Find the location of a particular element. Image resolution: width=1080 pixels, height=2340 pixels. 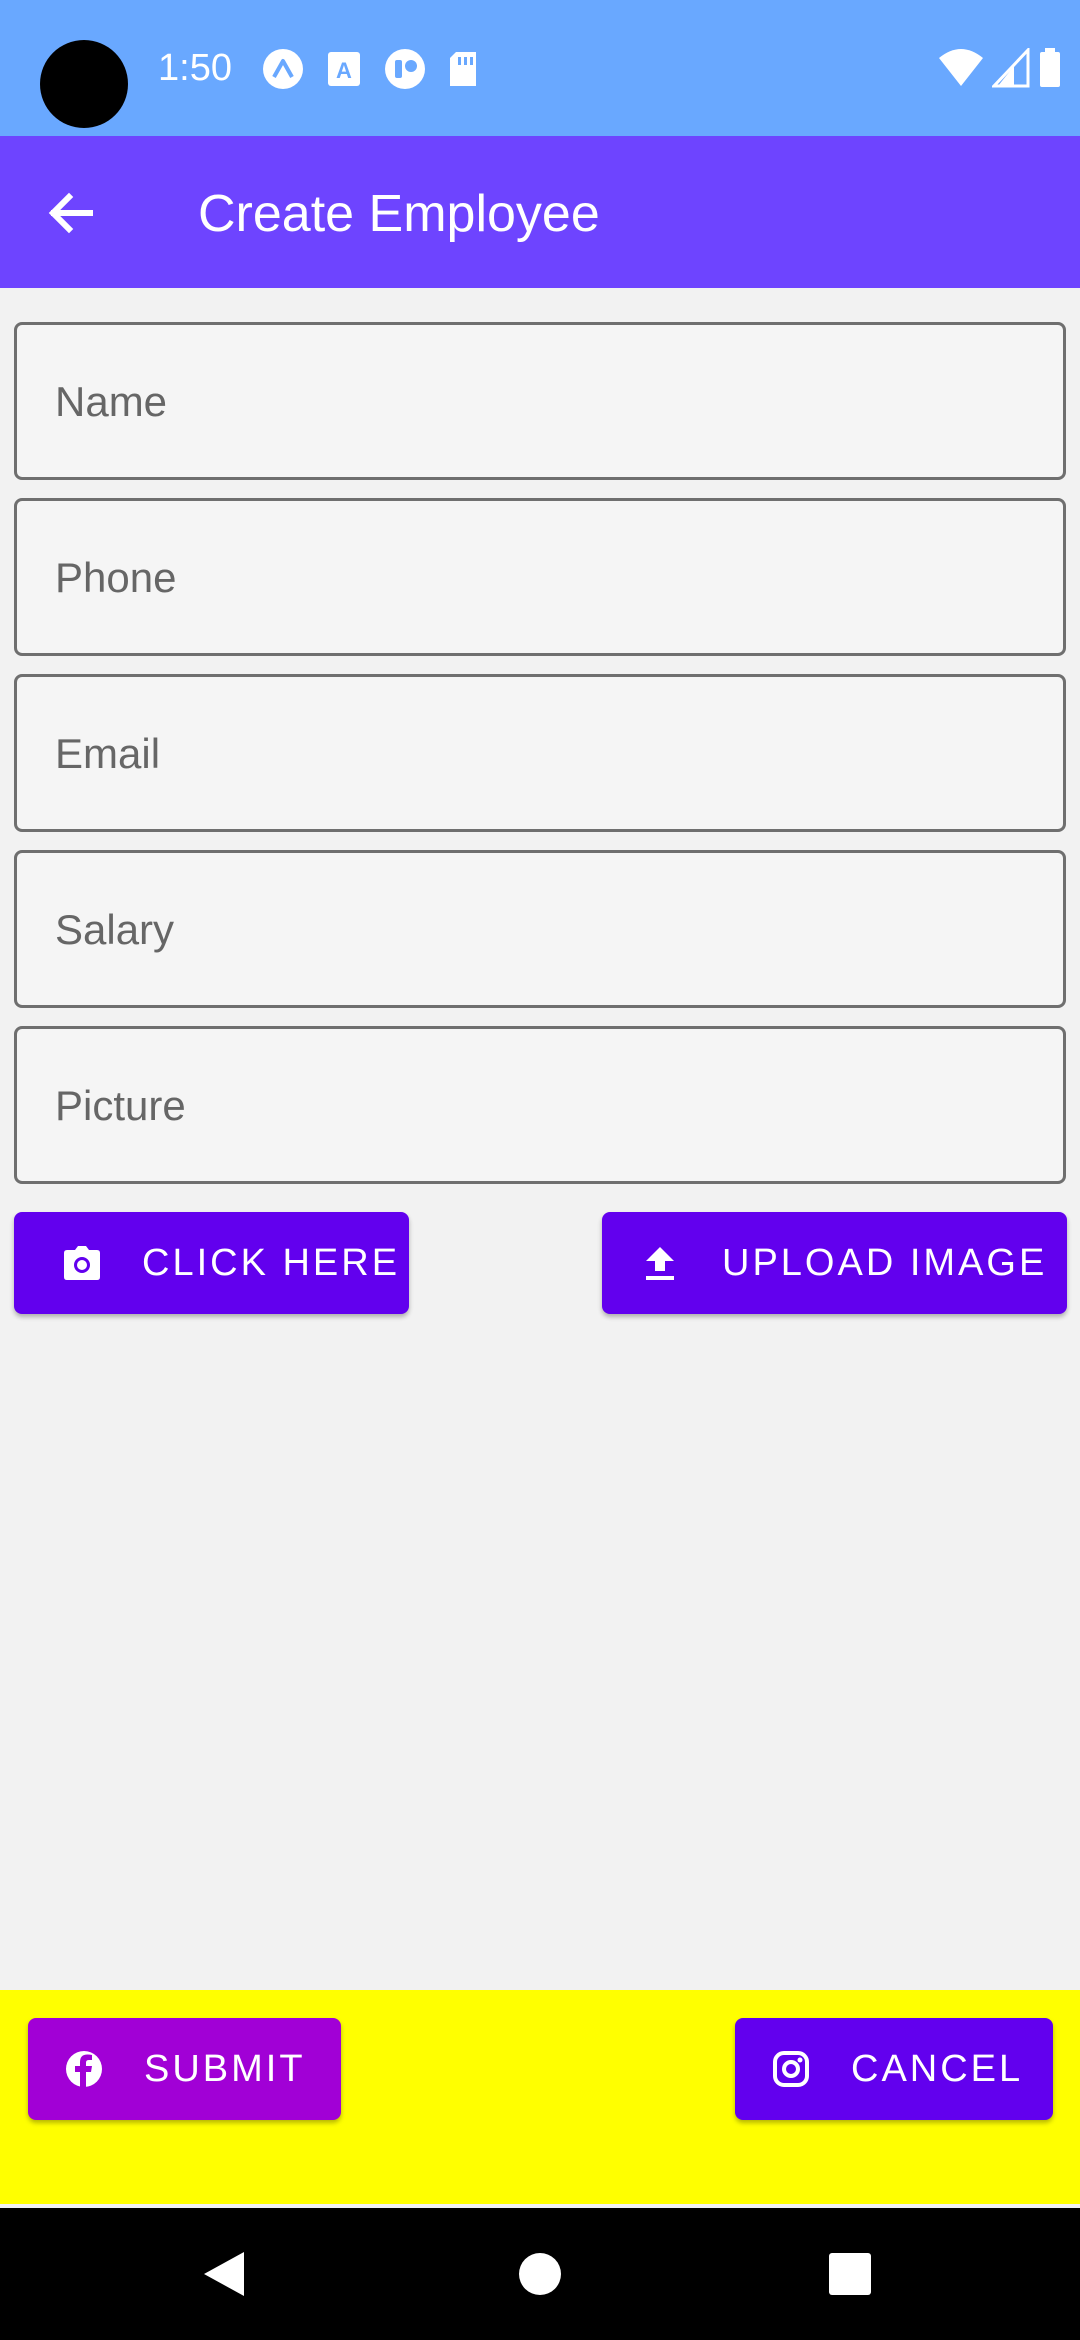

notification-icons: A is located at coordinates (371, 69).